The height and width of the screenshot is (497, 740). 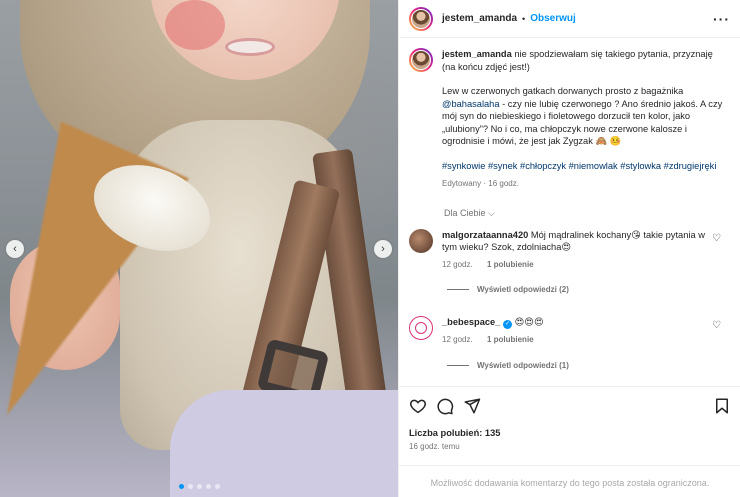 What do you see at coordinates (445, 407) in the screenshot?
I see `comment-bubble-icon` at bounding box center [445, 407].